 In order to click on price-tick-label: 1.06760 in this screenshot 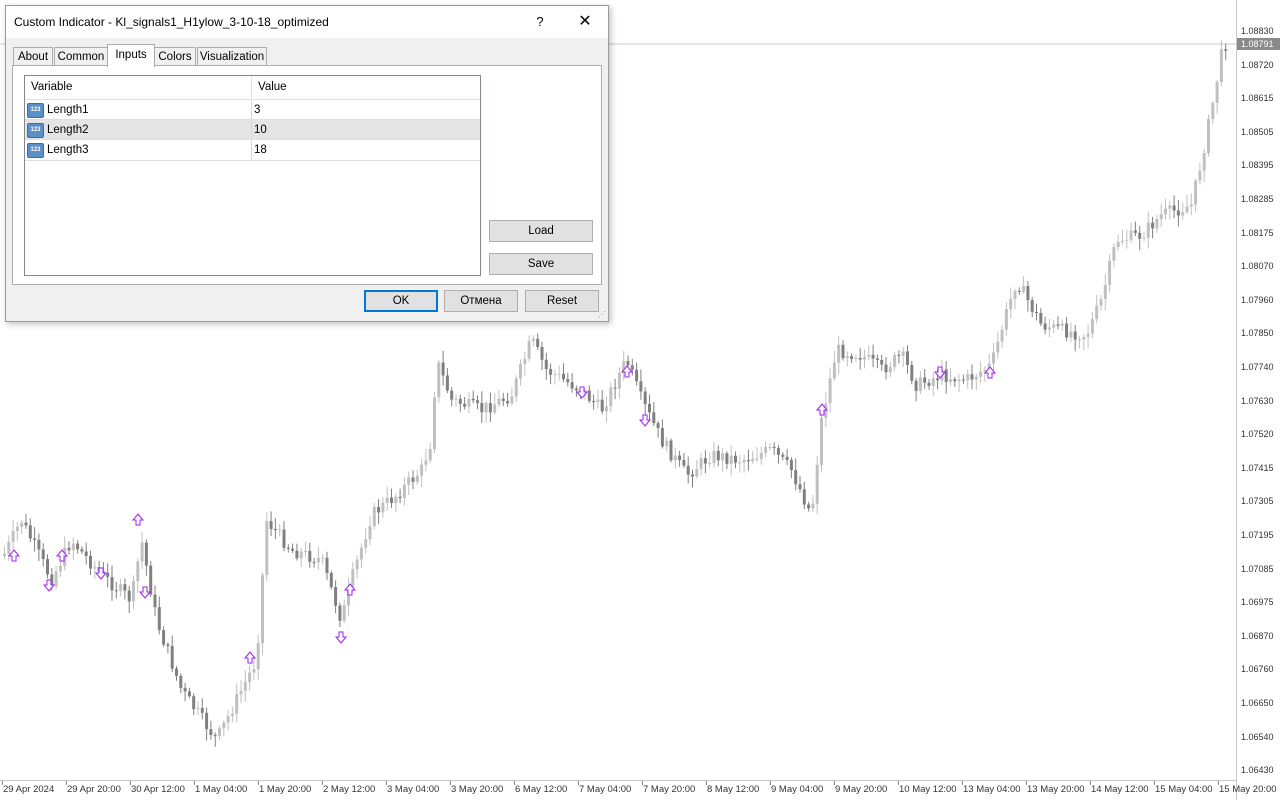, I will do `click(1257, 669)`.